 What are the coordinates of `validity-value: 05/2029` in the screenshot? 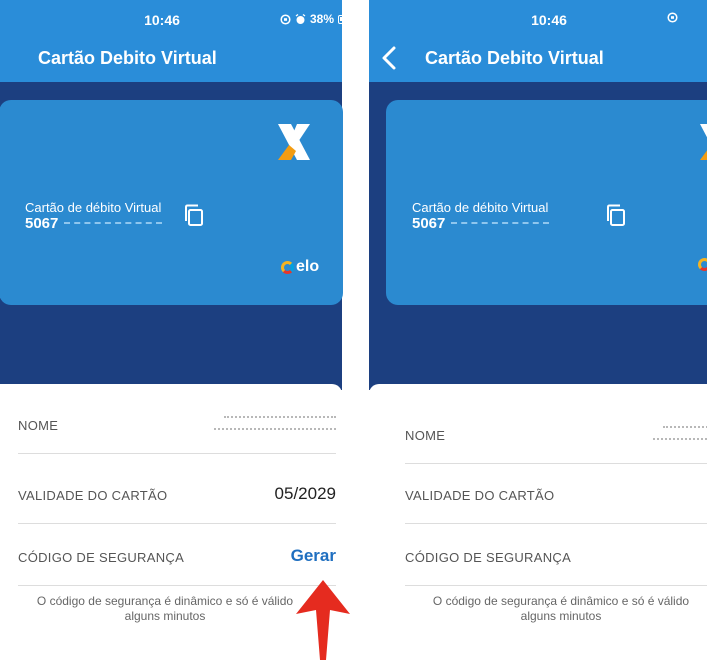 It's located at (305, 493).